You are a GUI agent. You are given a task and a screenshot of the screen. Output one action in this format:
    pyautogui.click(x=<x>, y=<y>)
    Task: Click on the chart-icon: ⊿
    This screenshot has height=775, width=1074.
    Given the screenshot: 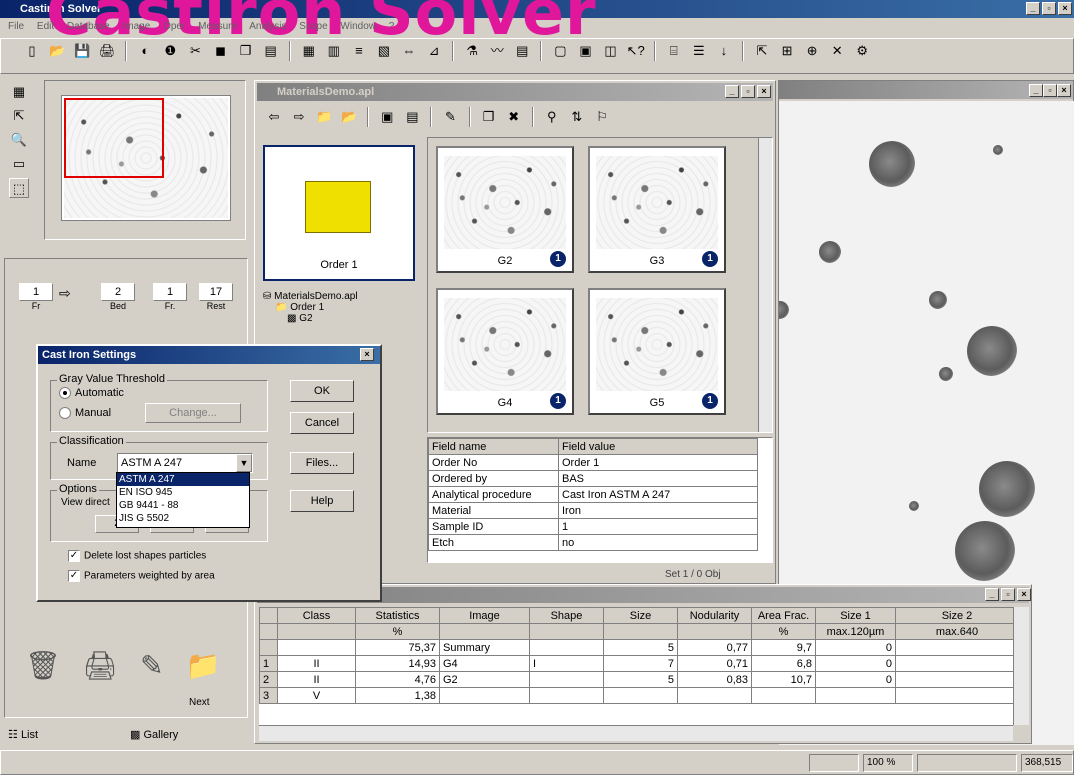 What is the action you would take?
    pyautogui.click(x=434, y=51)
    